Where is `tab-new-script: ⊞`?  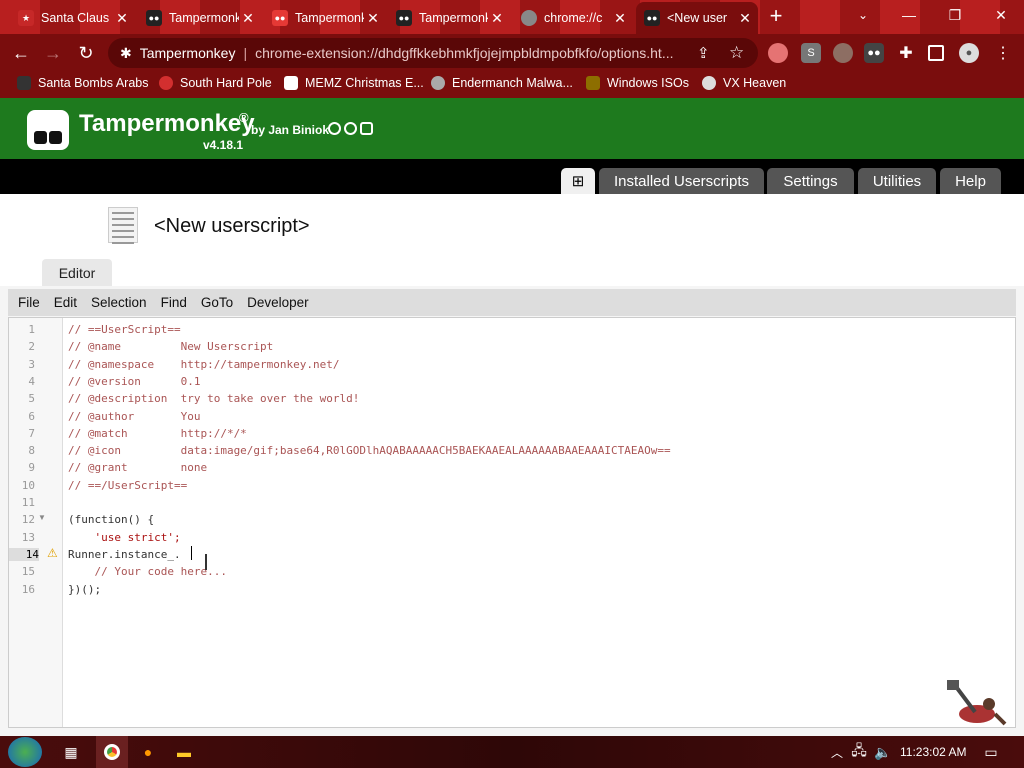
tab-new-script: ⊞ is located at coordinates (578, 181).